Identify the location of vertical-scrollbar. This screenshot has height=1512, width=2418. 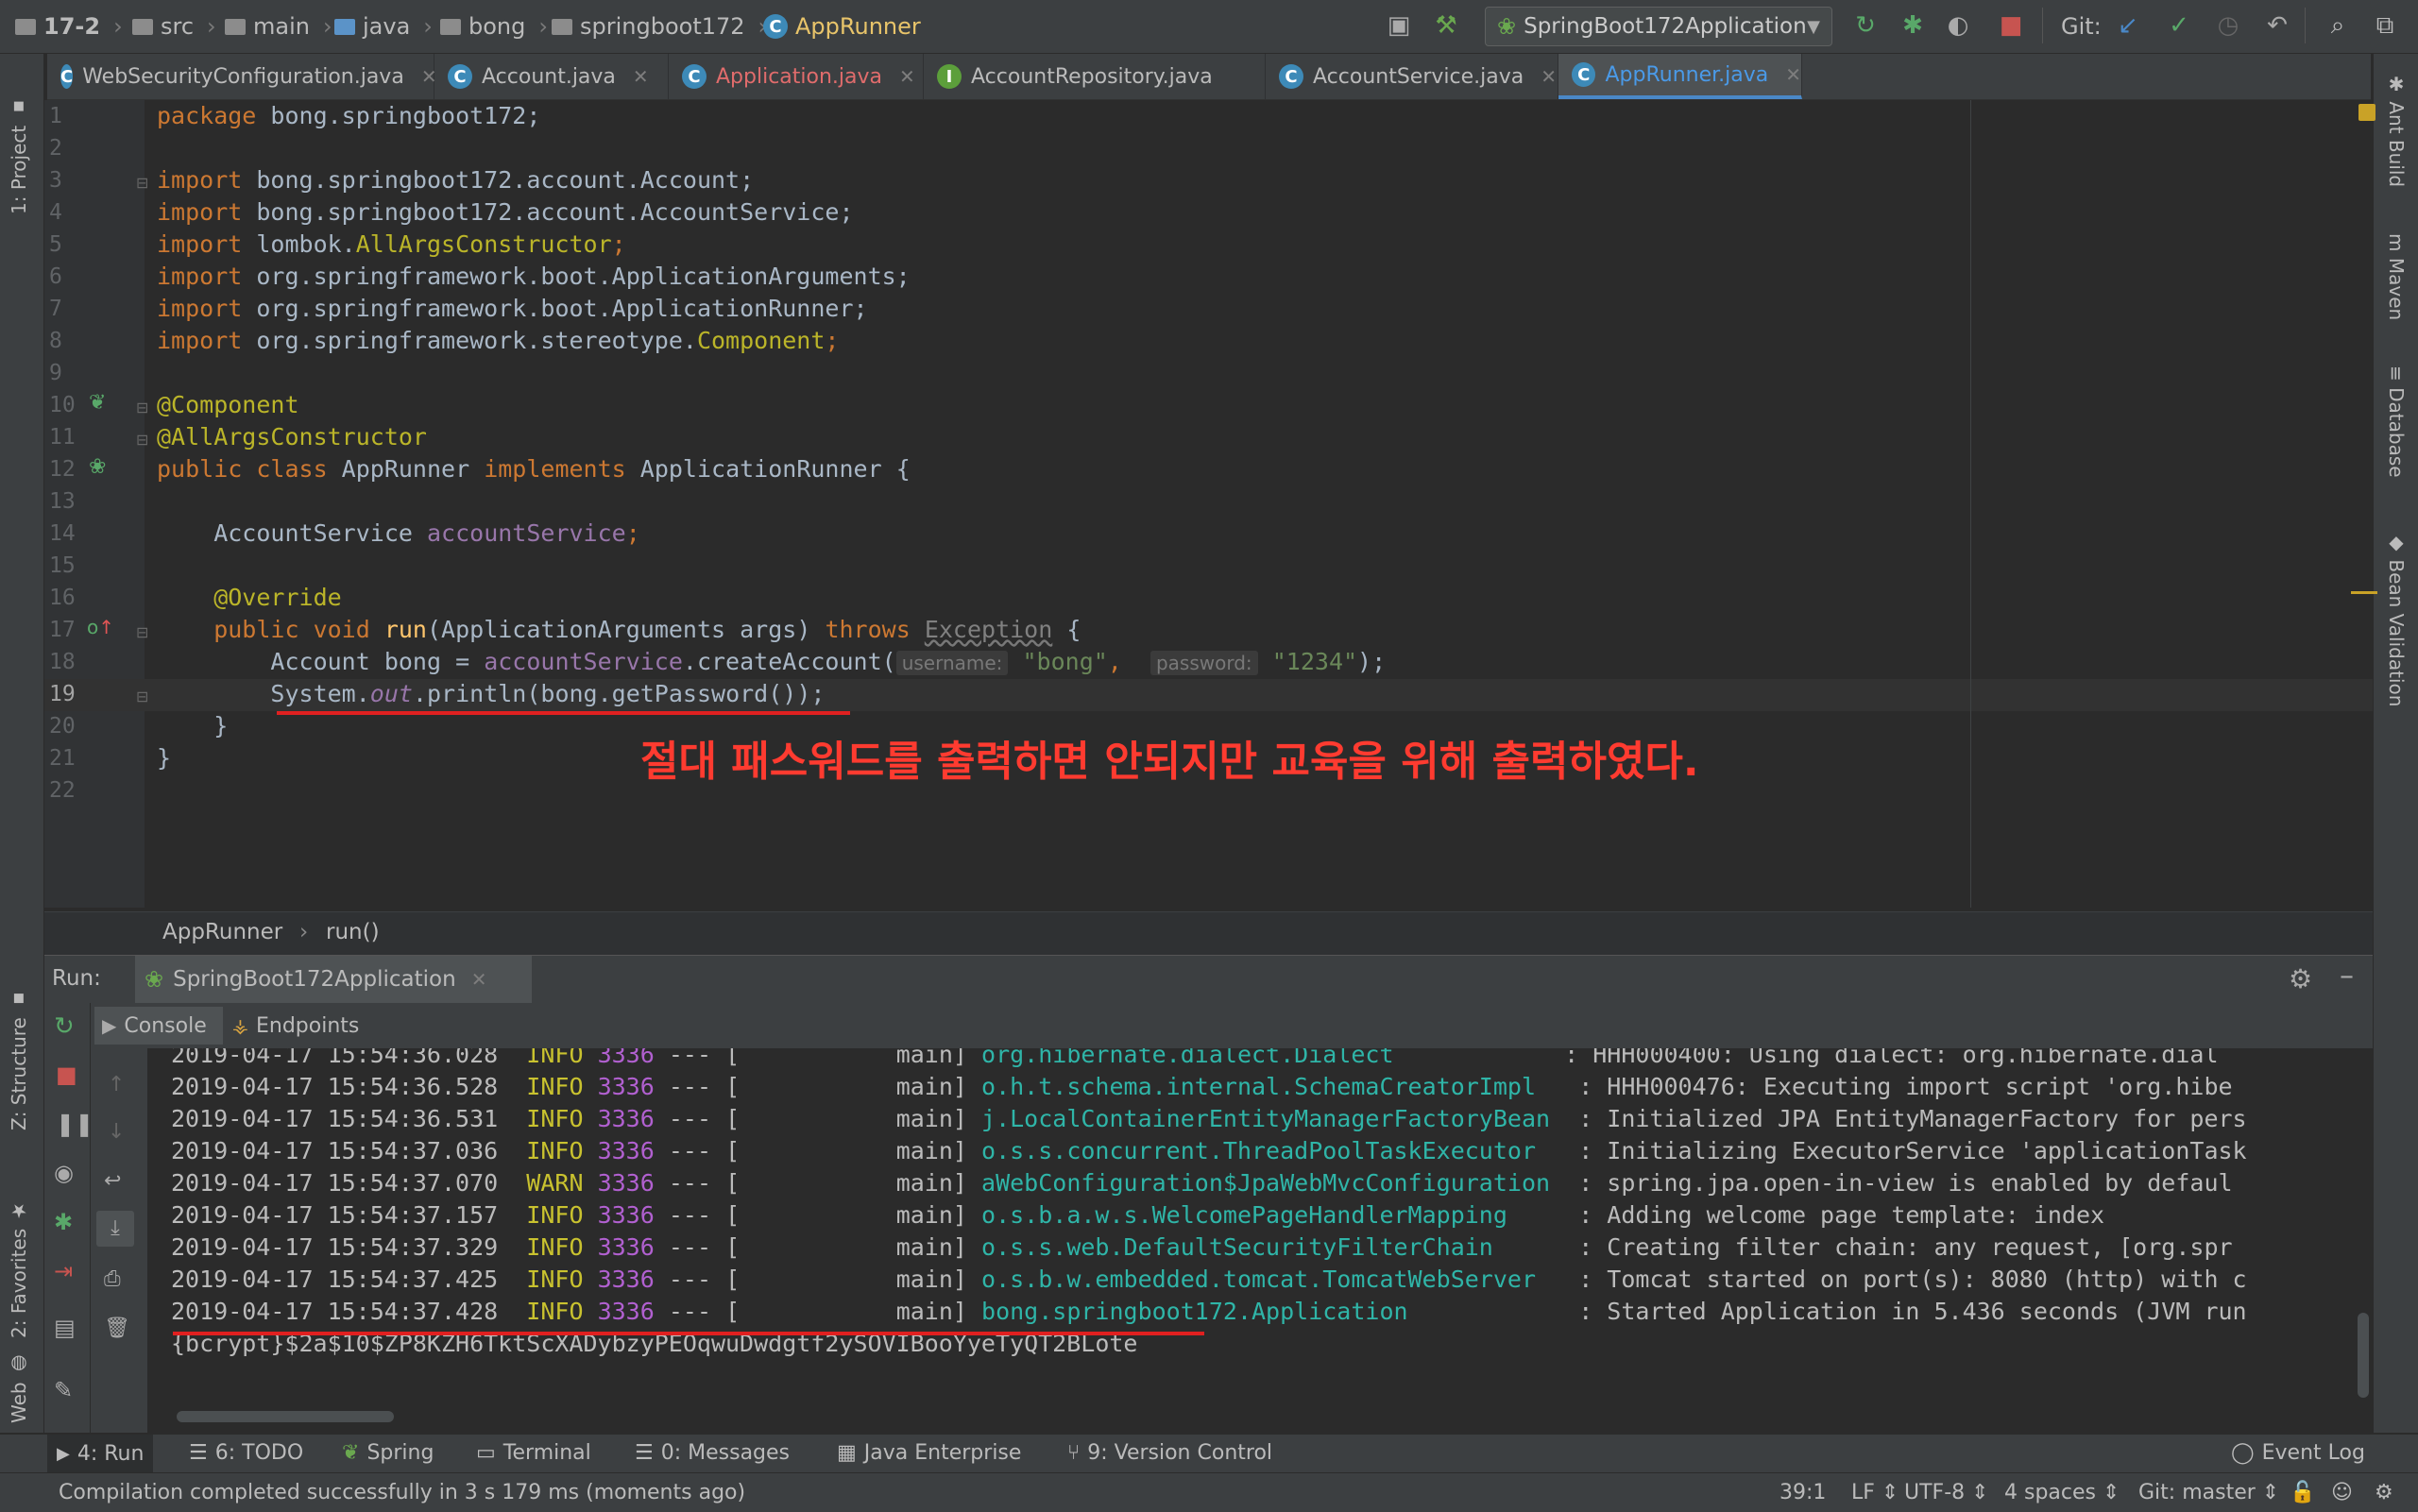
(2363, 1355).